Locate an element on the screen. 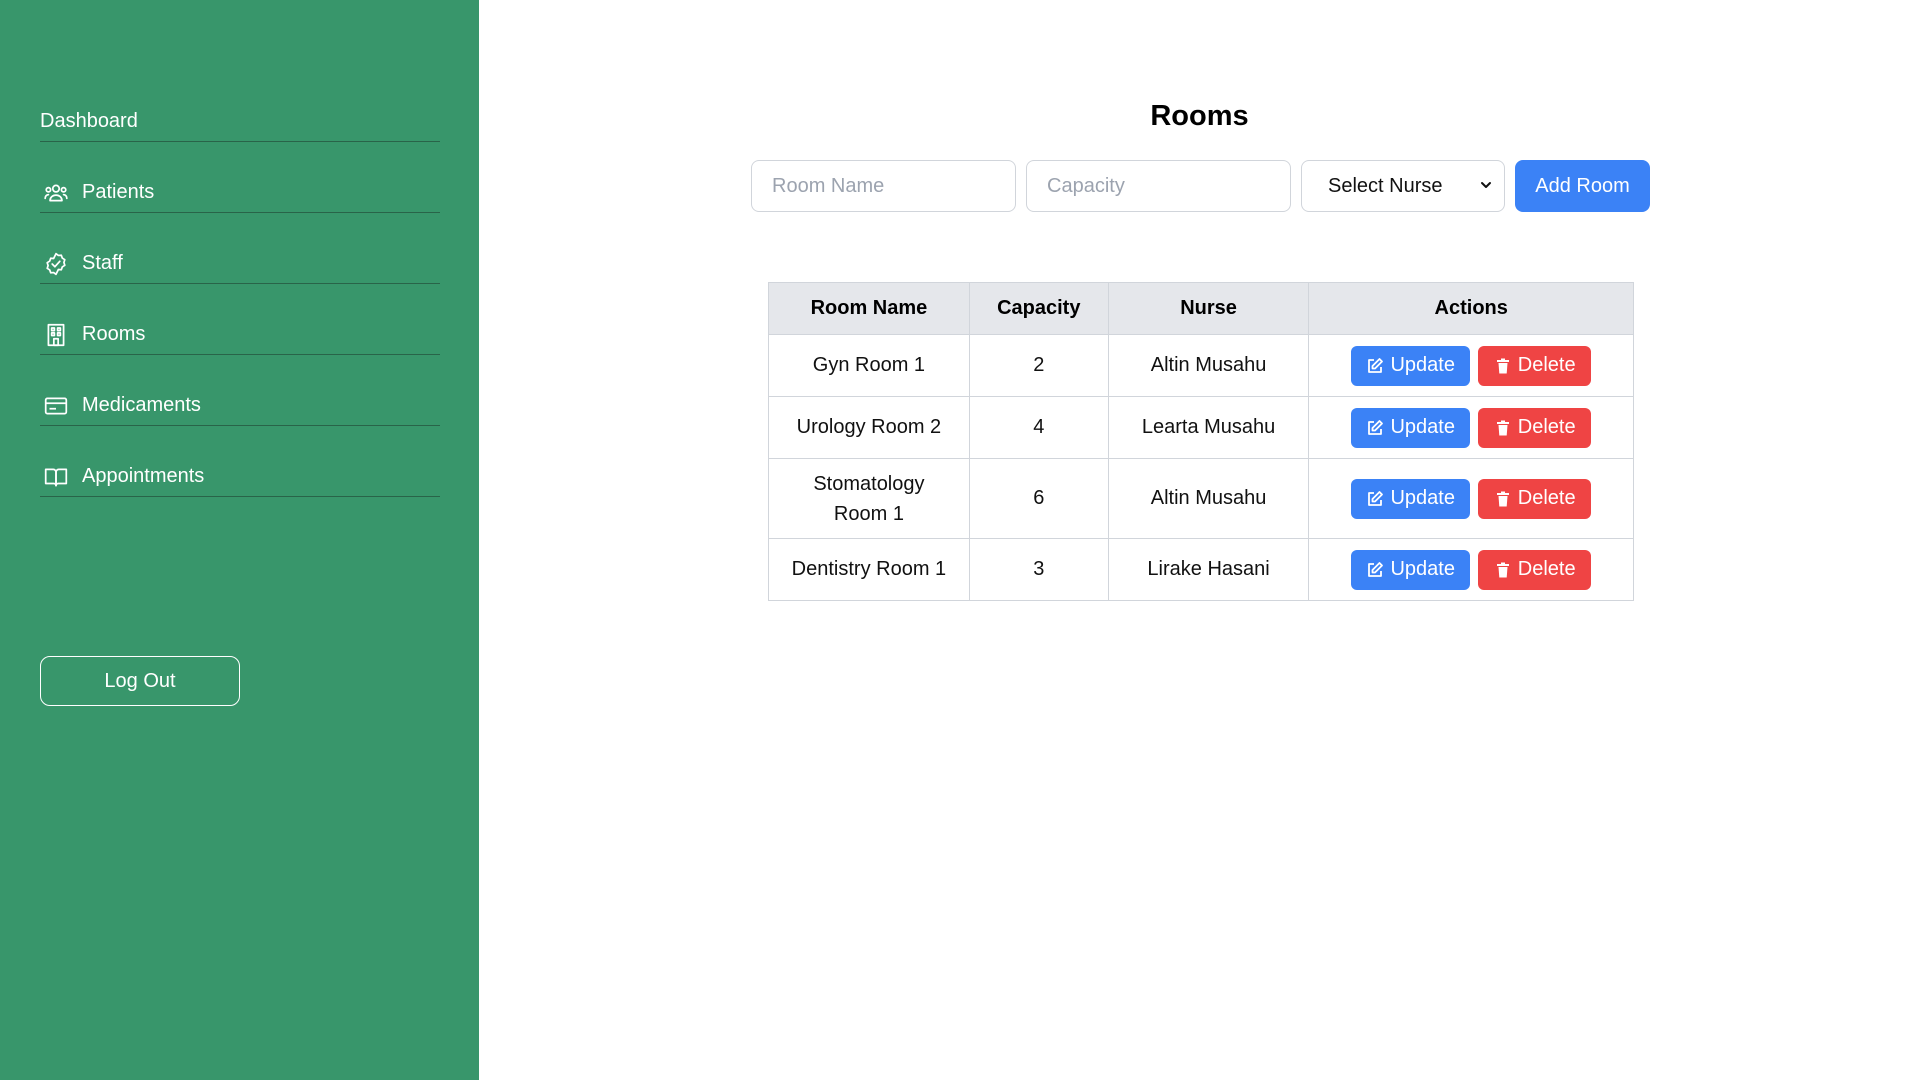  nurse-select-wrapper: Select Nurse is located at coordinates (1403, 186).